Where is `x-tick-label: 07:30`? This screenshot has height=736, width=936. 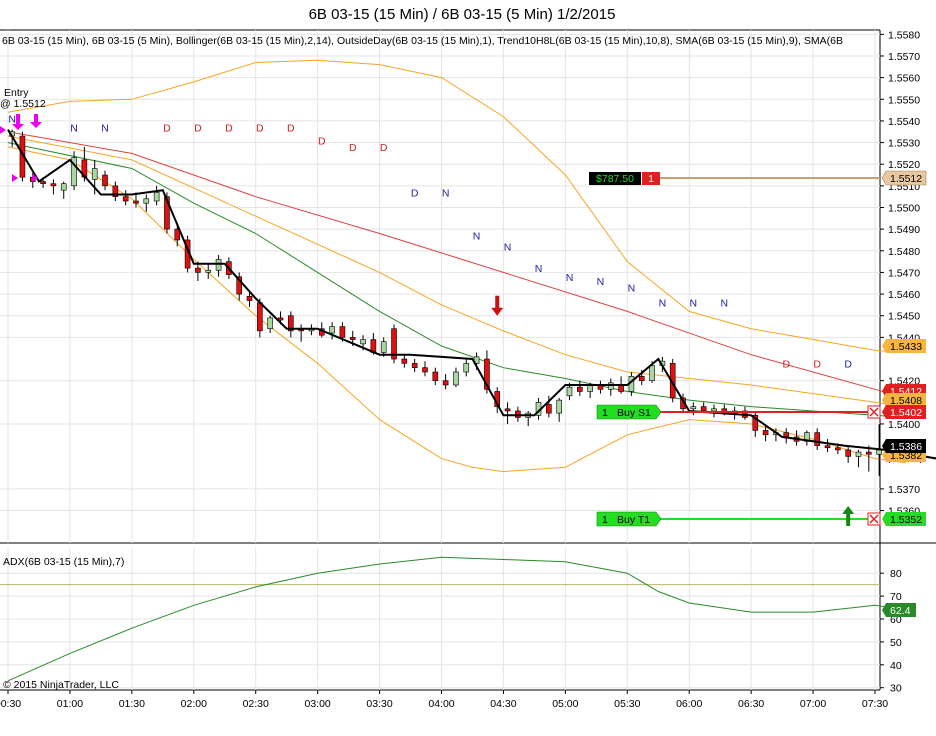
x-tick-label: 07:30 is located at coordinates (875, 704).